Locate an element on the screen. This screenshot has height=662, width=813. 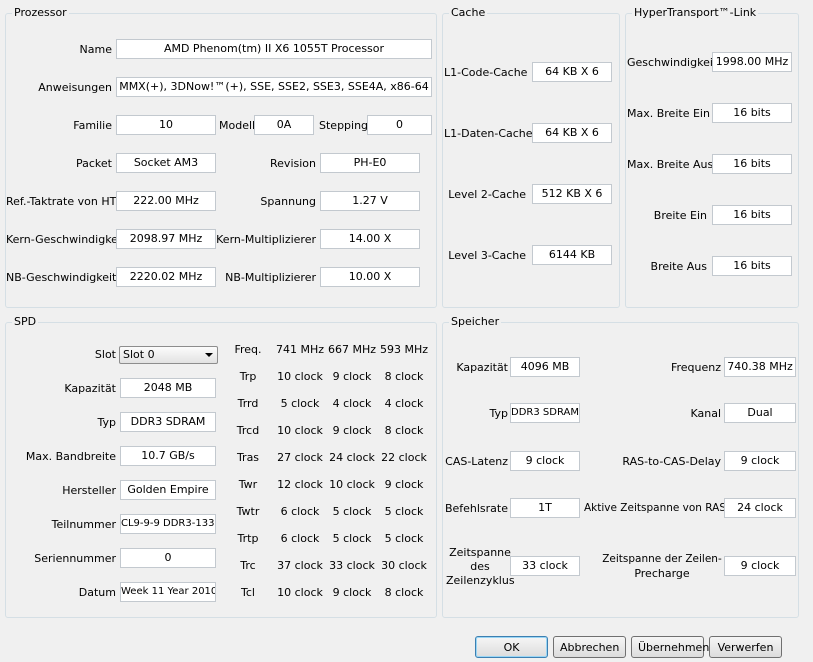
discard-button: Verwerfen is located at coordinates (745, 647).